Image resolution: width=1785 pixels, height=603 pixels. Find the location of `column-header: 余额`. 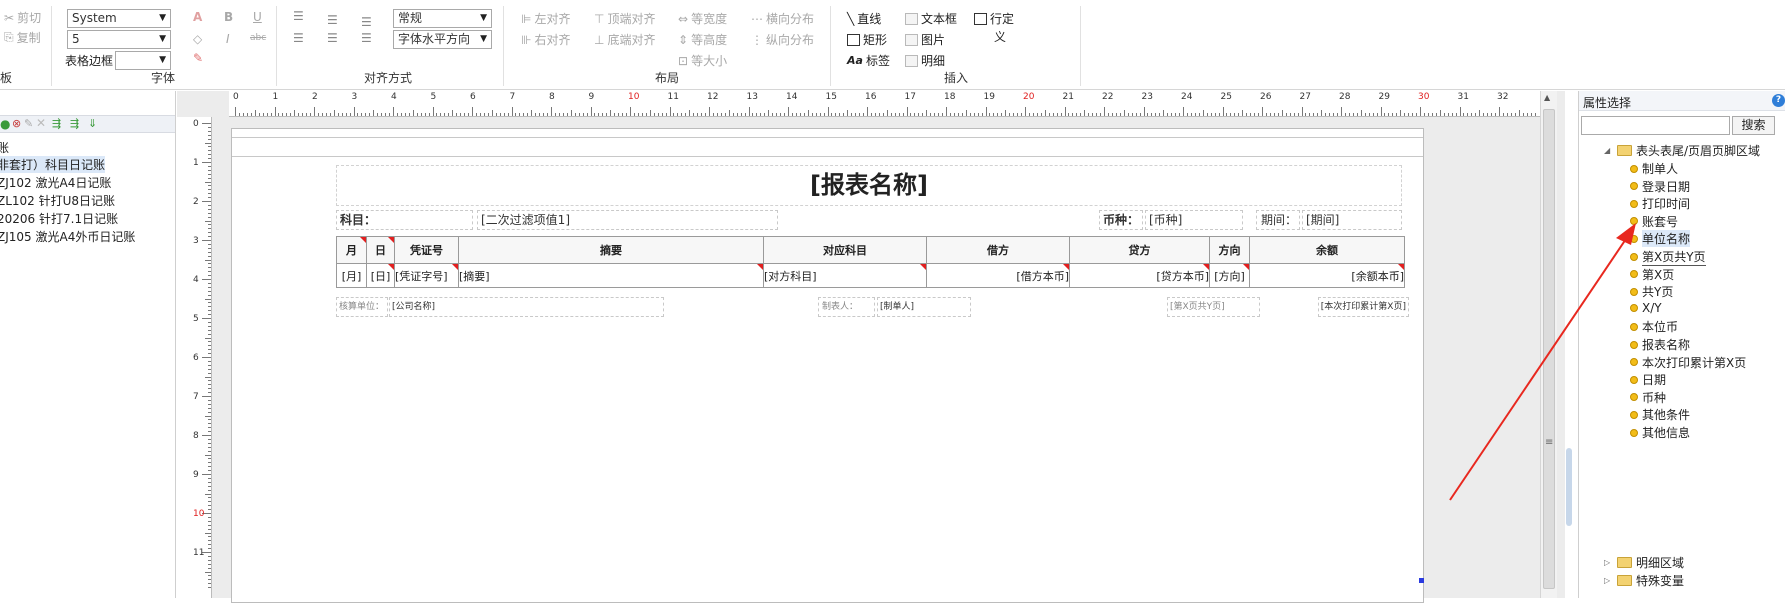

column-header: 余额 is located at coordinates (1327, 250).